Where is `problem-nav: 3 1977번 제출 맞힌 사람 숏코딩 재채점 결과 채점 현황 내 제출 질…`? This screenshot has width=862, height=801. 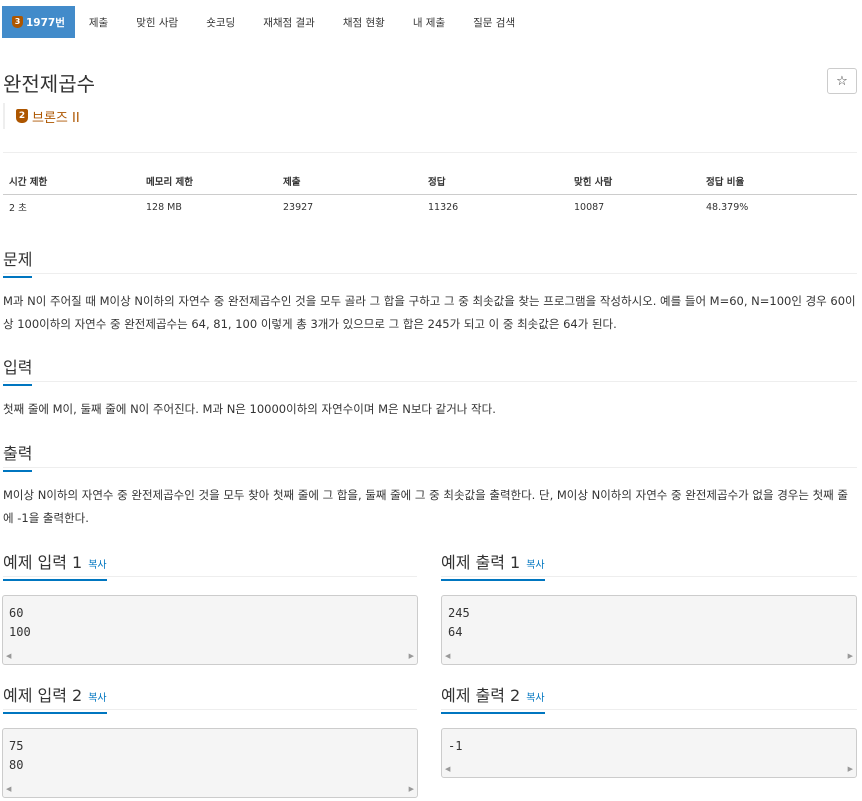
problem-nav: 3 1977번 제출 맞힌 사람 숏코딩 재채점 결과 채점 현황 내 제출 질… is located at coordinates (265, 22).